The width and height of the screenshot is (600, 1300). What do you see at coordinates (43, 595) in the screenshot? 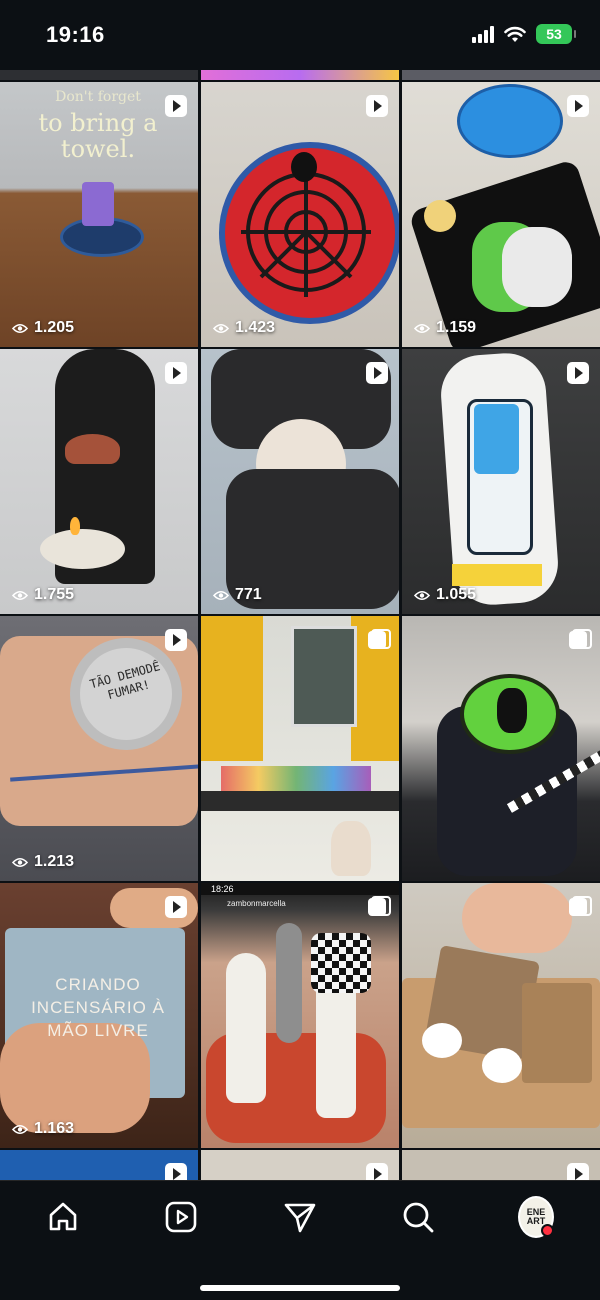
I see `view-count: 1.755` at bounding box center [43, 595].